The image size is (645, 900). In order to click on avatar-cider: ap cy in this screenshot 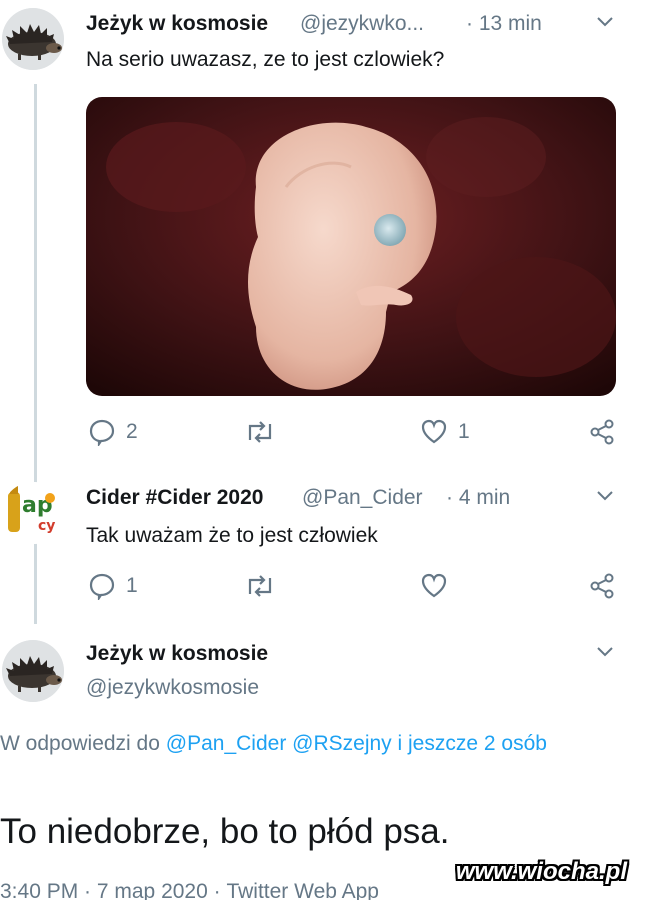, I will do `click(33, 513)`.